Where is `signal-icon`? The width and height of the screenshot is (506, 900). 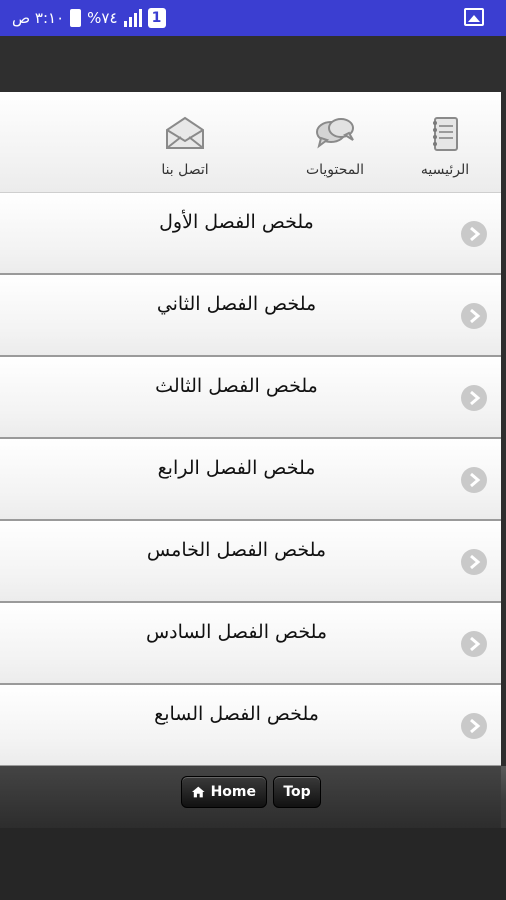 signal-icon is located at coordinates (132, 18).